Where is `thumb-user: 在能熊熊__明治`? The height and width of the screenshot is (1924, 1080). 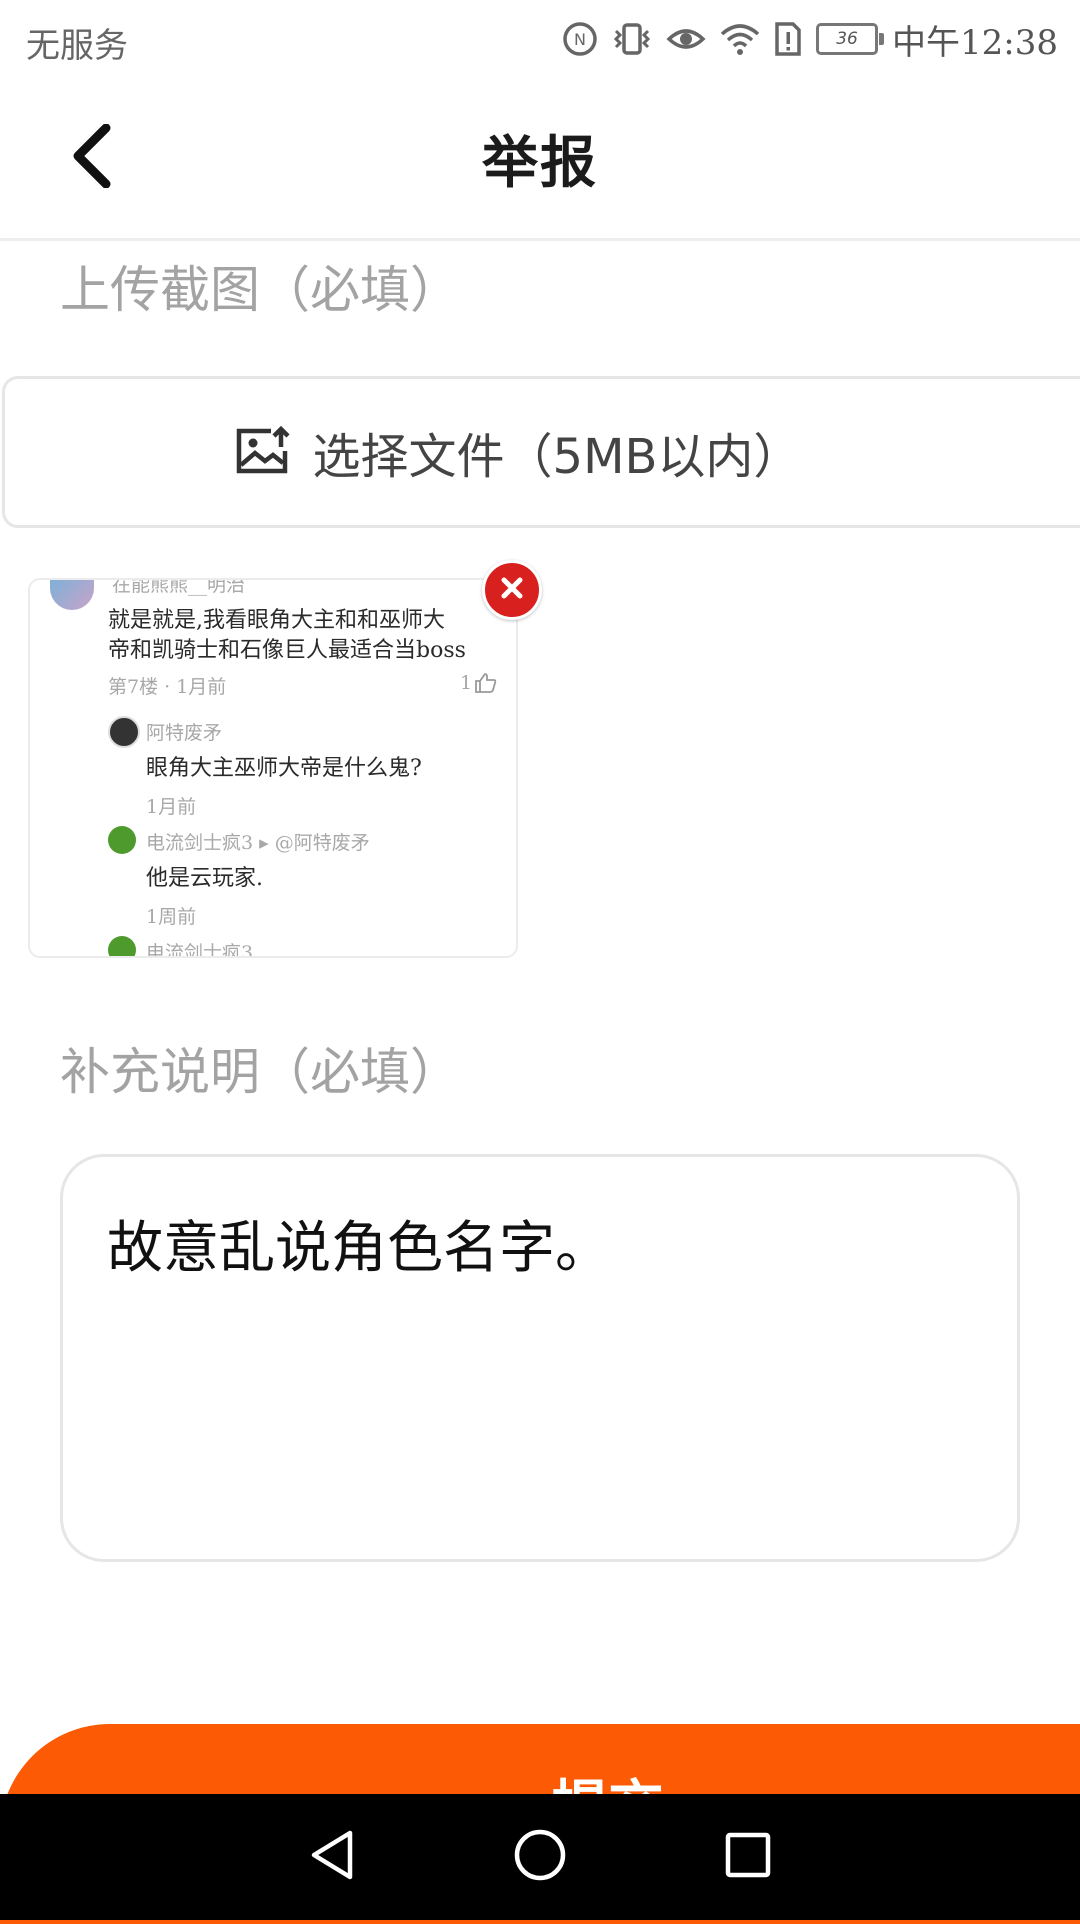 thumb-user: 在能熊熊__明治 is located at coordinates (179, 587).